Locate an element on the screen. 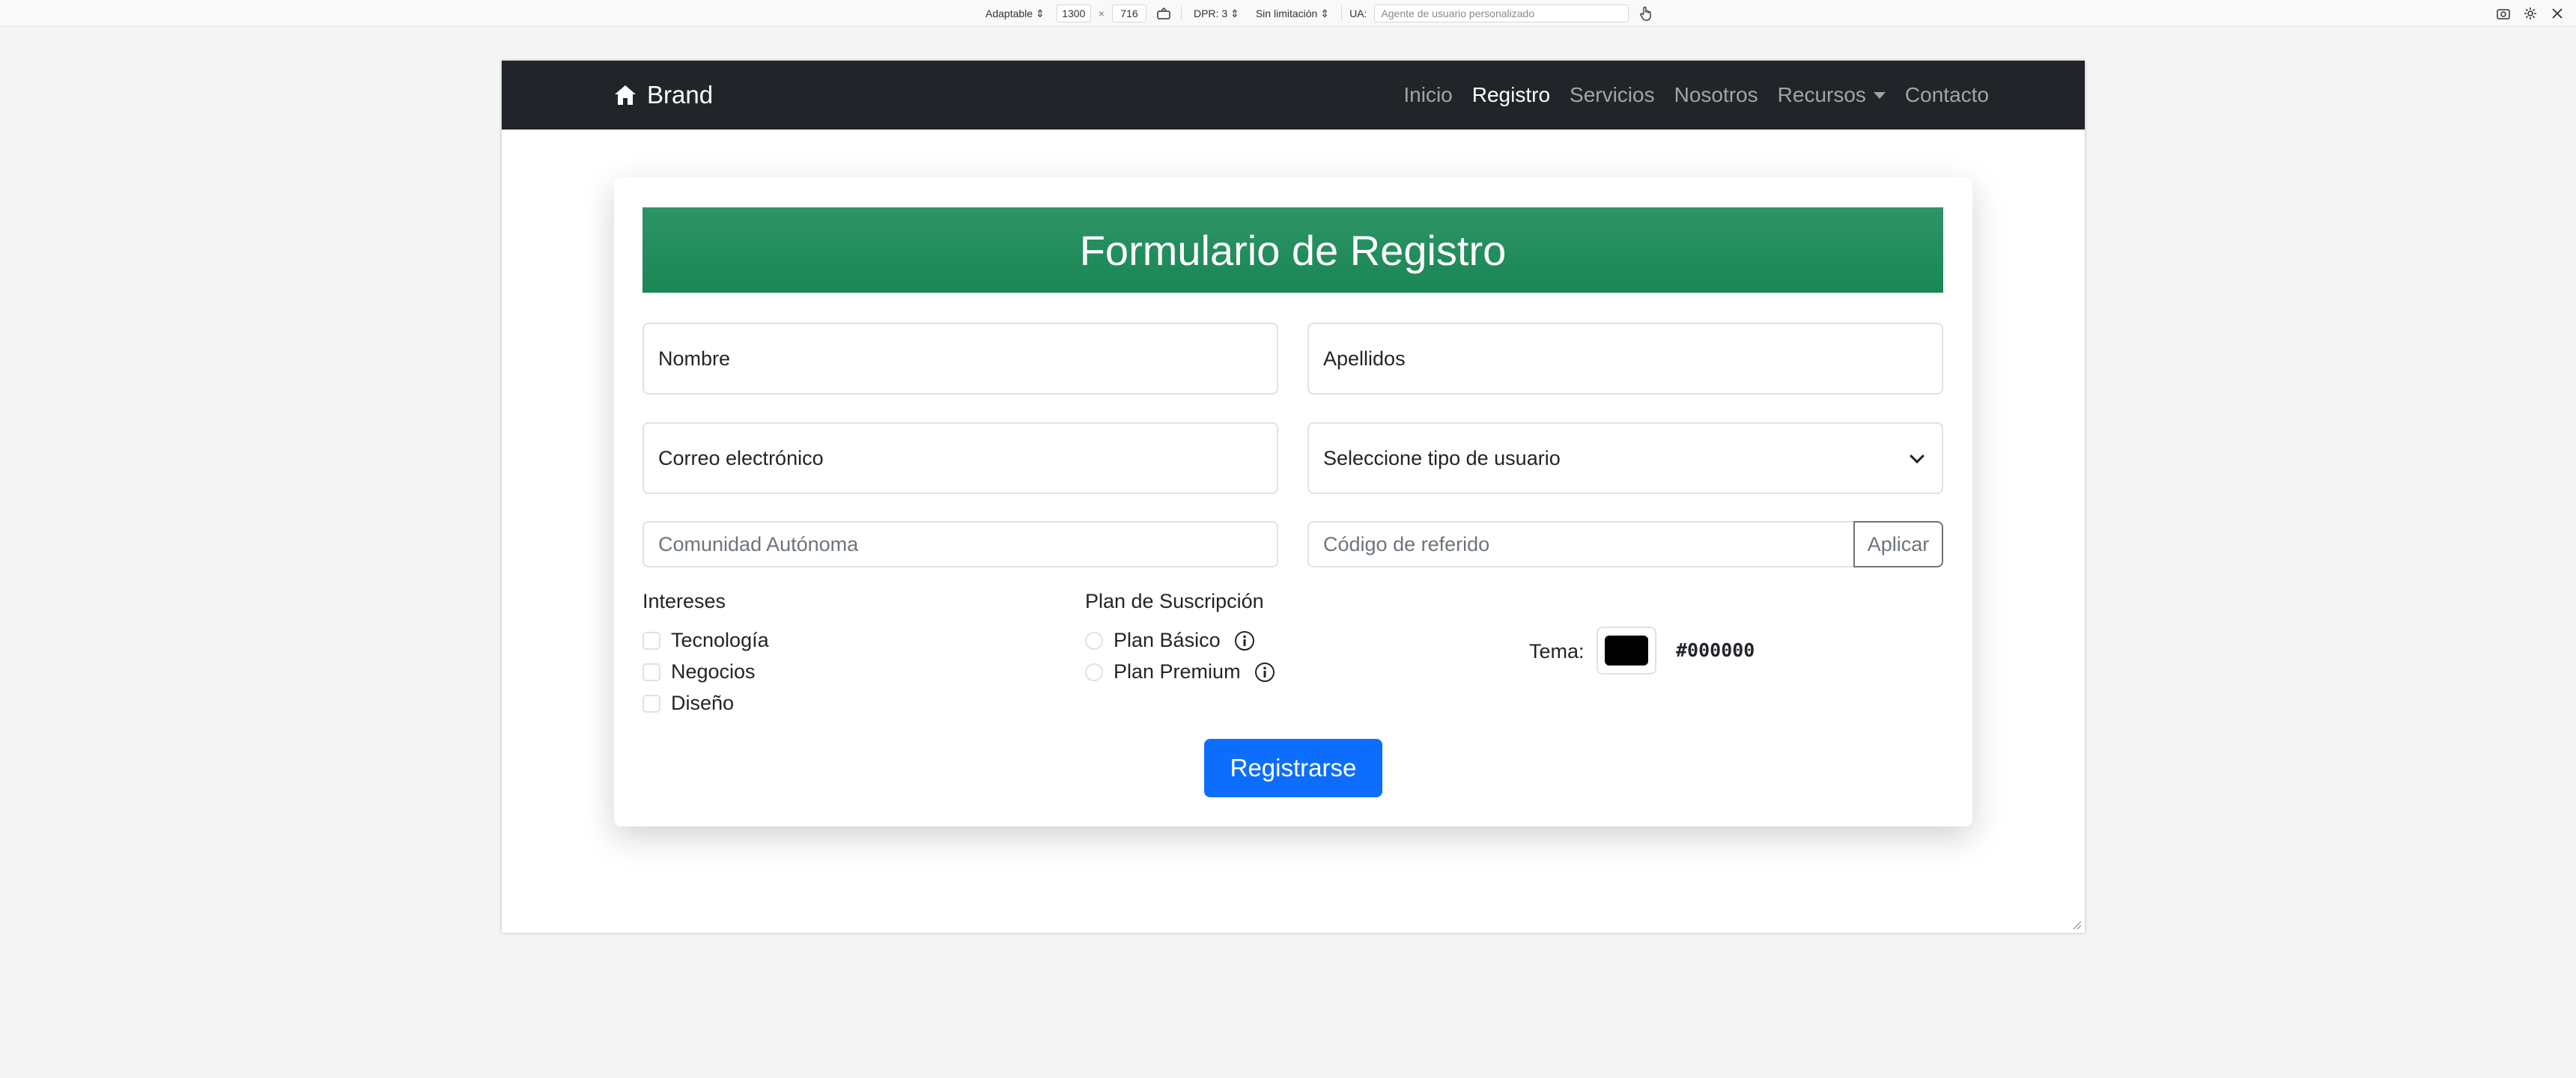 The height and width of the screenshot is (1078, 2576). plan-basico-option: Plan Básico is located at coordinates (1170, 640).